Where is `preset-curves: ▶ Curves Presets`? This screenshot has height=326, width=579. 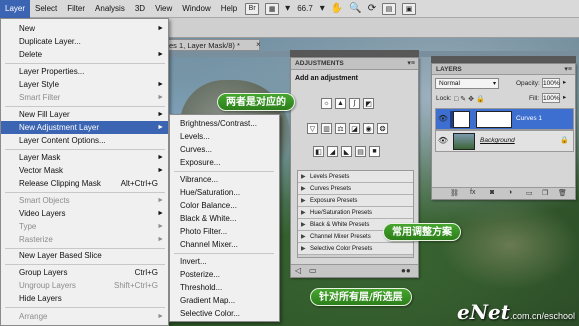
preset-curves: ▶ Curves Presets is located at coordinates (355, 189).